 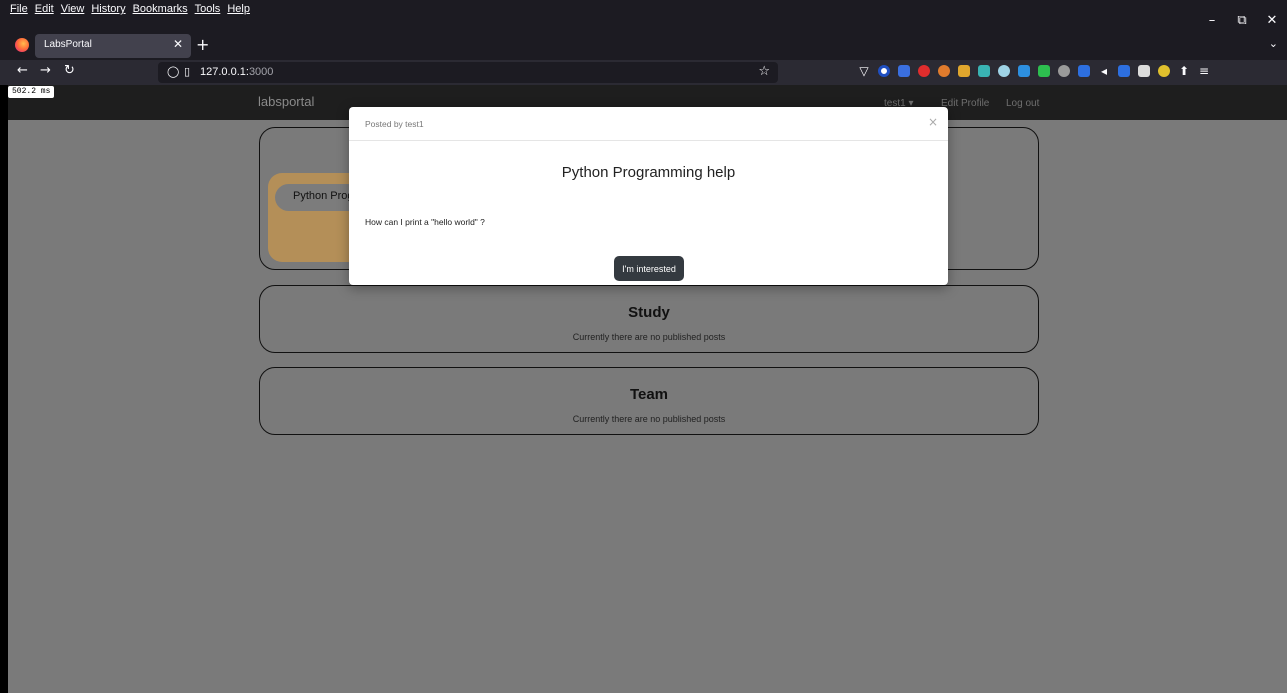 What do you see at coordinates (113, 46) in the screenshot?
I see `tab-labsportal: LabsPortal ✕` at bounding box center [113, 46].